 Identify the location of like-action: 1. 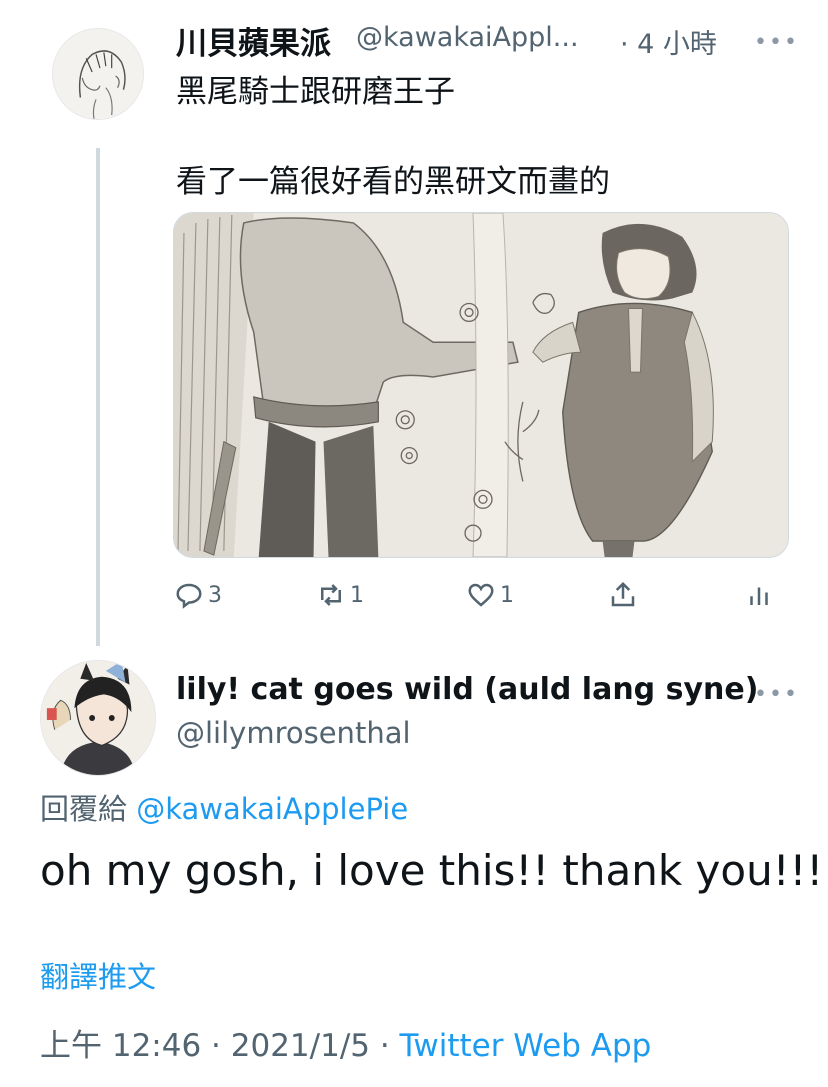
(490, 595).